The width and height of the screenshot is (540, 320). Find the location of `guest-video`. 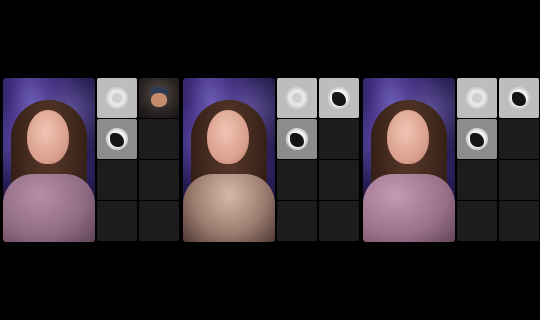

guest-video is located at coordinates (159, 98).